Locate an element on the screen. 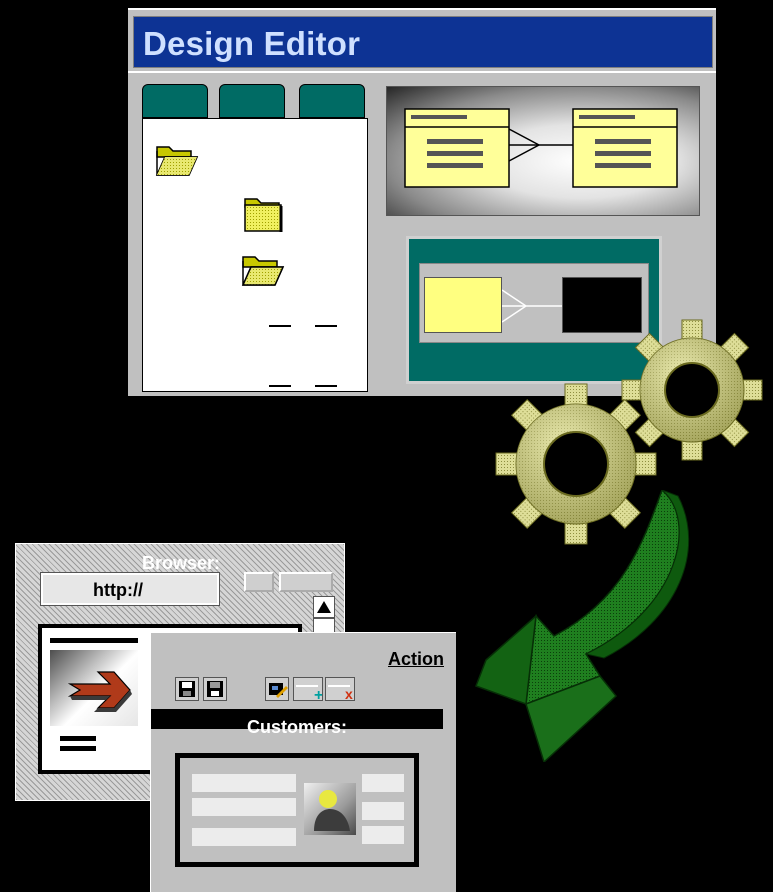 This screenshot has height=892, width=773. add-record-icon: + is located at coordinates (309, 694).